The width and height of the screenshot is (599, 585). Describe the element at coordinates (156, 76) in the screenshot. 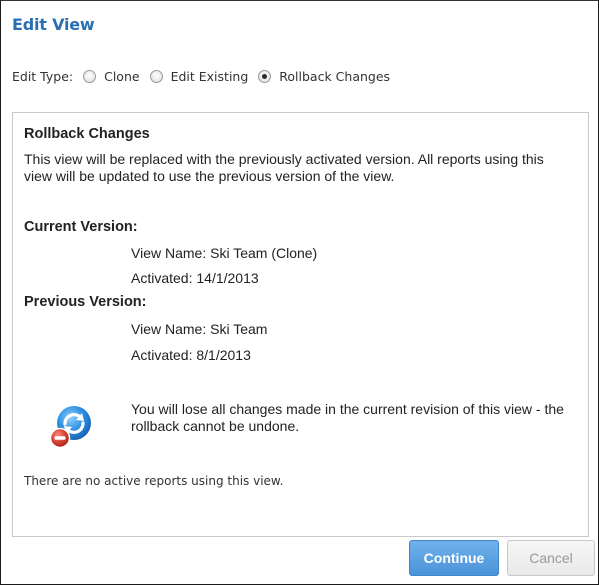

I see `radio-button-edit-existing` at that location.